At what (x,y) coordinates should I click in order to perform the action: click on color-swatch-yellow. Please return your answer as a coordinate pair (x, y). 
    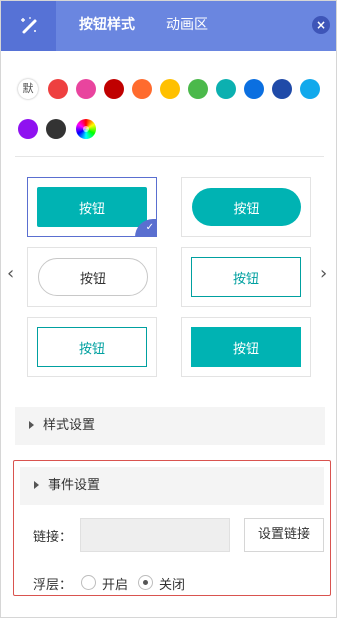
    Looking at the image, I should click on (170, 89).